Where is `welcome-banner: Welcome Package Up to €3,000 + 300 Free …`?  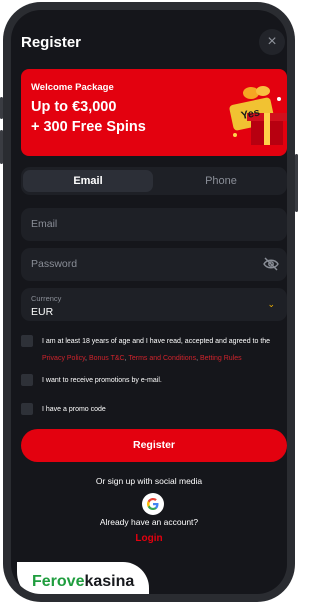
welcome-banner: Welcome Package Up to €3,000 + 300 Free … is located at coordinates (154, 112).